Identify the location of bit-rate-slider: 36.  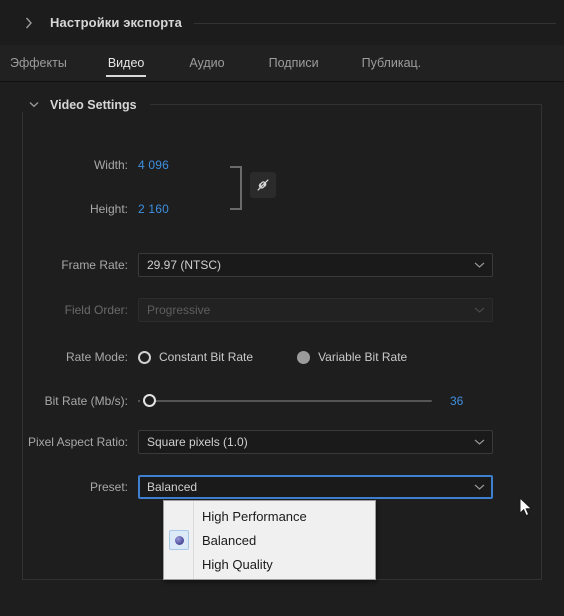
(300, 401).